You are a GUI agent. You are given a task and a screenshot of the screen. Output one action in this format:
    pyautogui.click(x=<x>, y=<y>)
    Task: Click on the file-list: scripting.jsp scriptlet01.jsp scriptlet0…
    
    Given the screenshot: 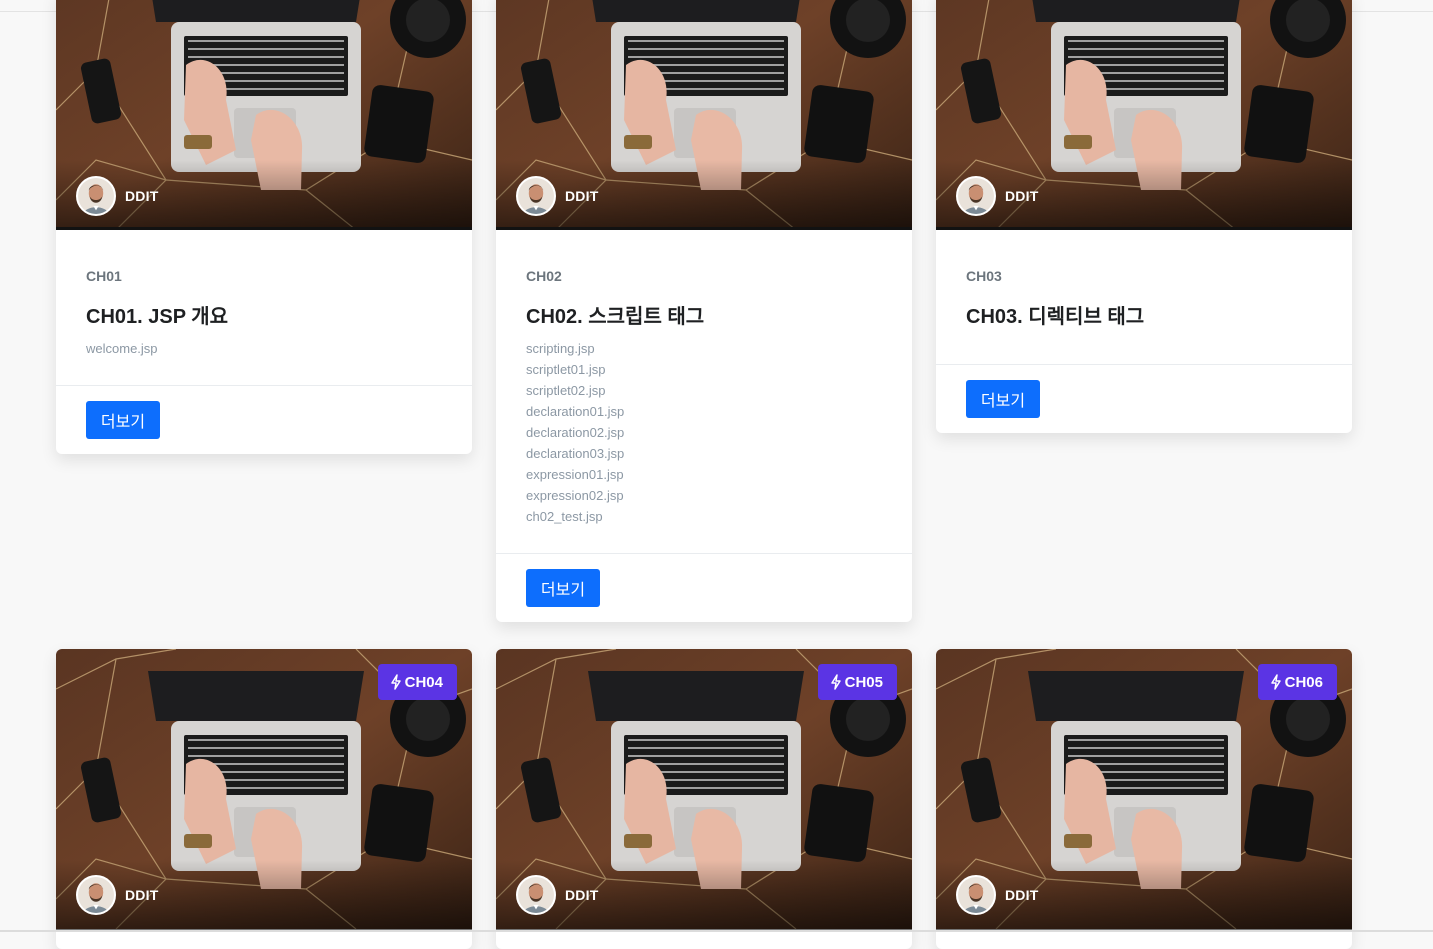 What is the action you would take?
    pyautogui.click(x=704, y=432)
    